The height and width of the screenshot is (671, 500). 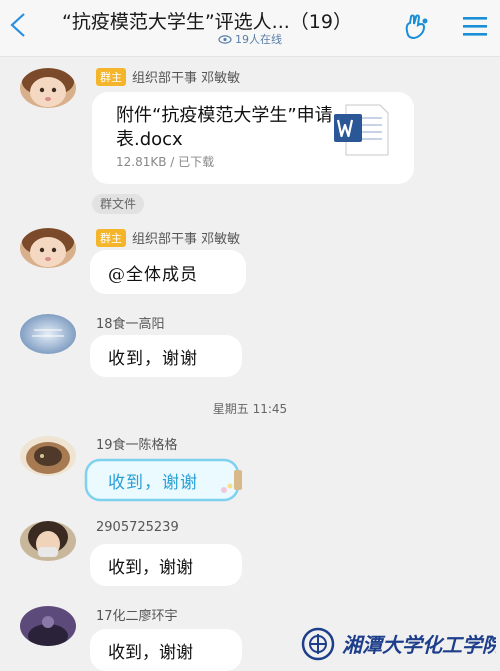 I want to click on sender-name: 17化二廖环宇, so click(x=137, y=616).